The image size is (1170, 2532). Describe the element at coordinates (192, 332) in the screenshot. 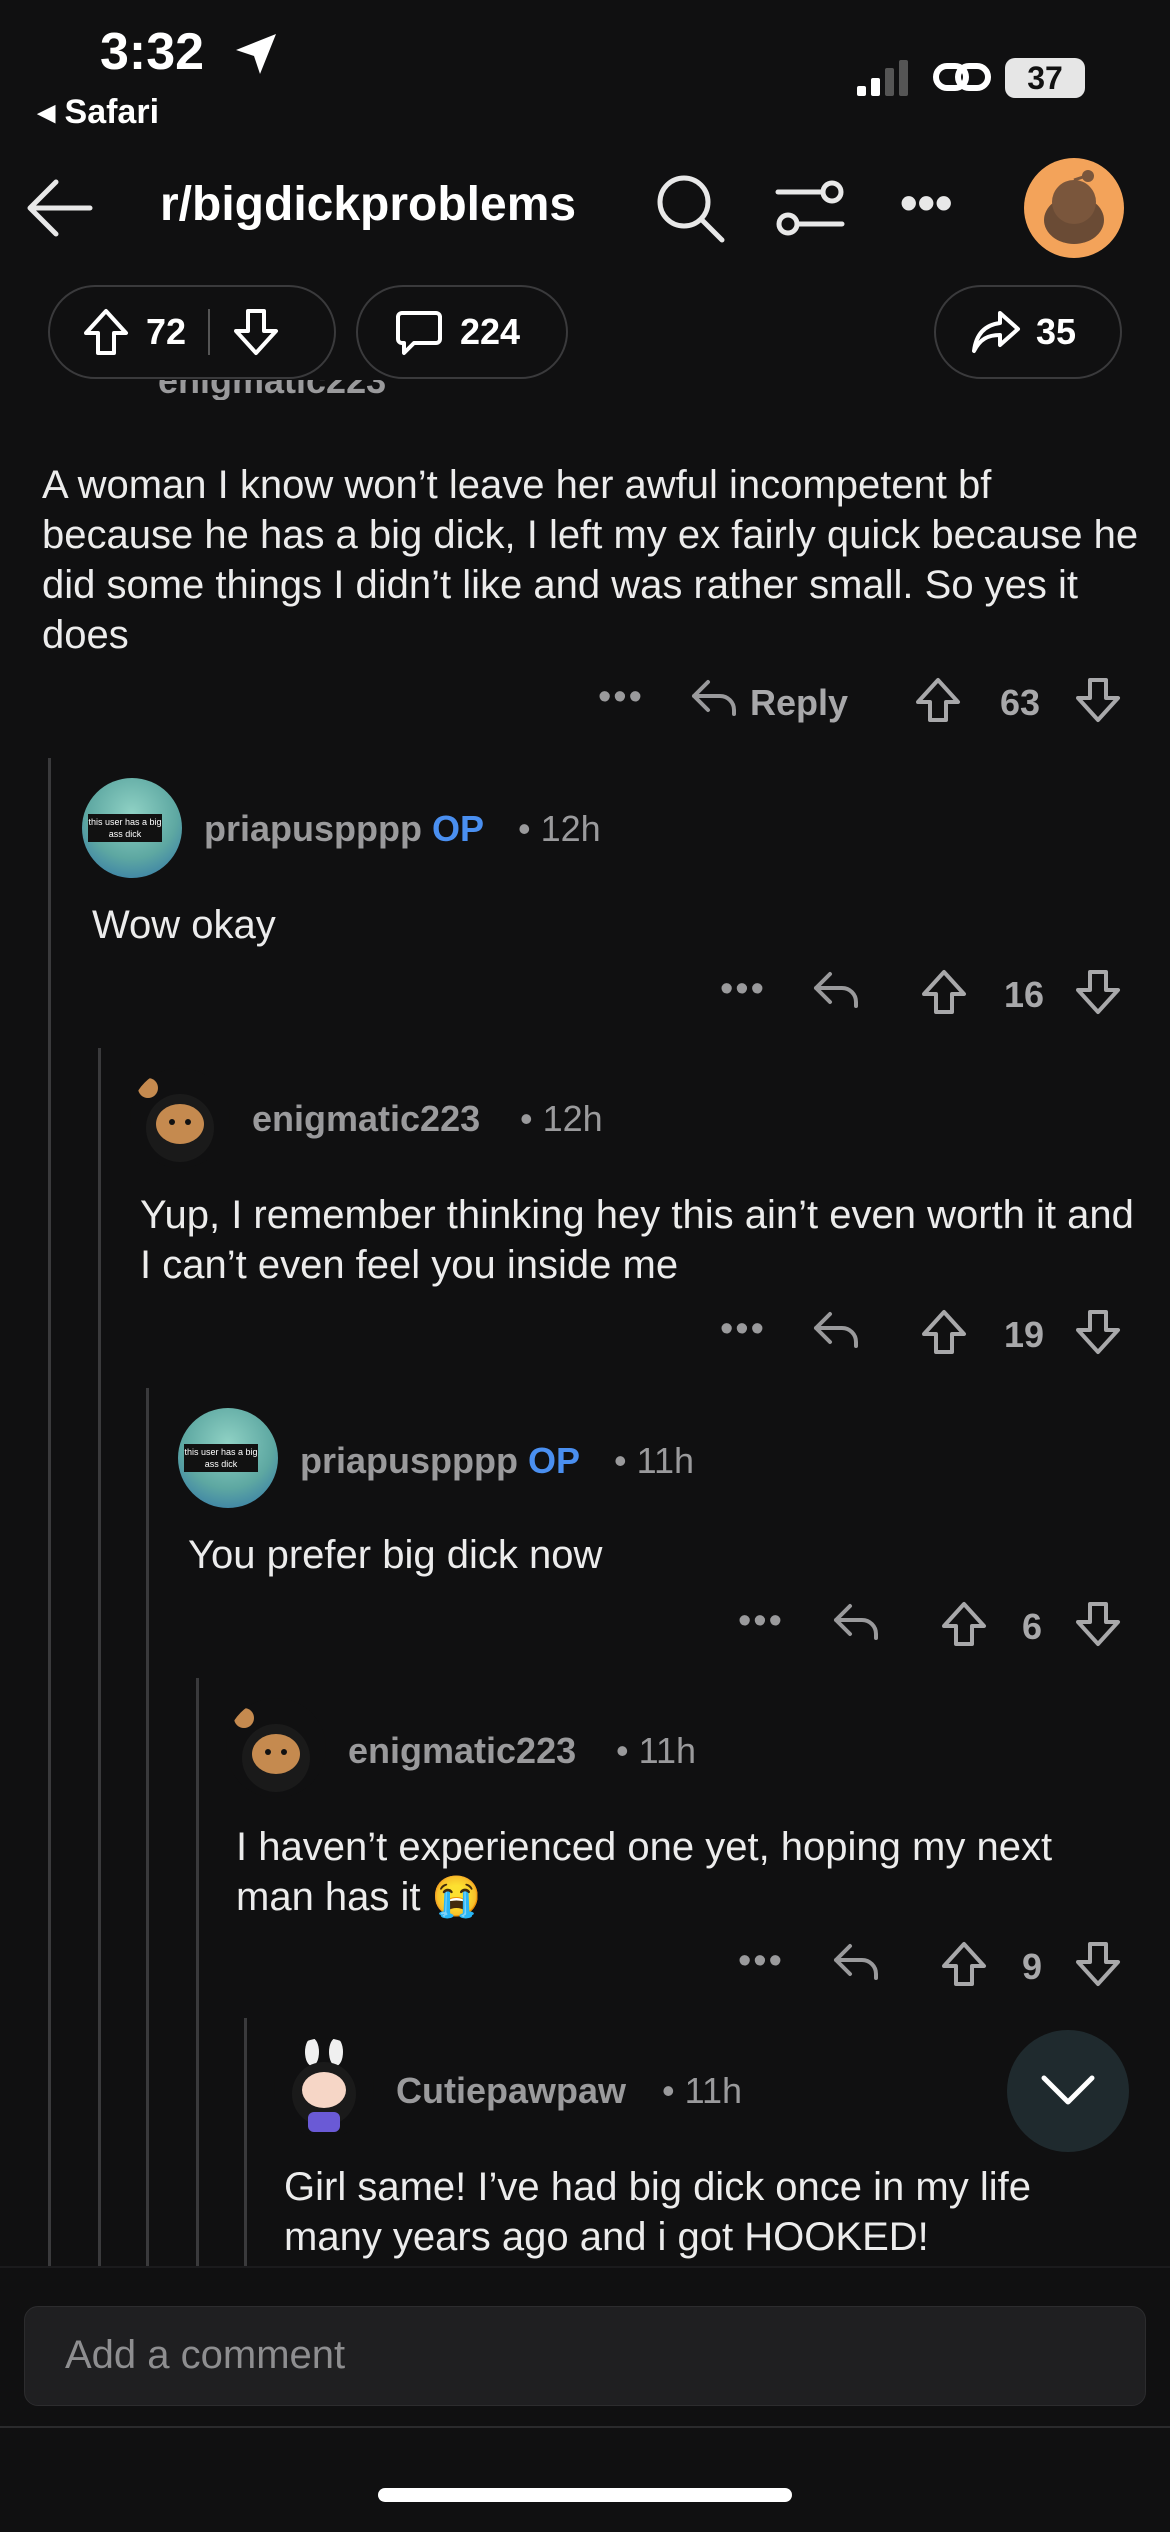

I see `vote-pill: 72` at that location.